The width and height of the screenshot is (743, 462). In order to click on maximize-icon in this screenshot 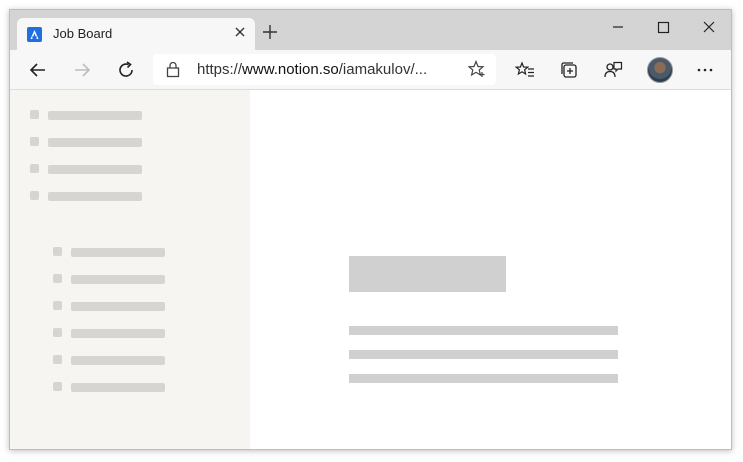, I will do `click(663, 27)`.